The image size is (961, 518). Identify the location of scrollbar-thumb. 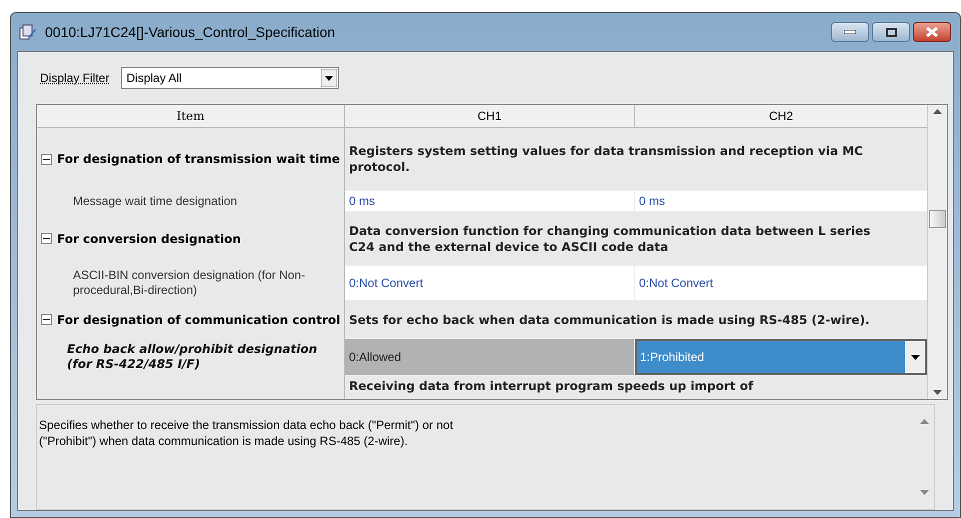
(937, 219).